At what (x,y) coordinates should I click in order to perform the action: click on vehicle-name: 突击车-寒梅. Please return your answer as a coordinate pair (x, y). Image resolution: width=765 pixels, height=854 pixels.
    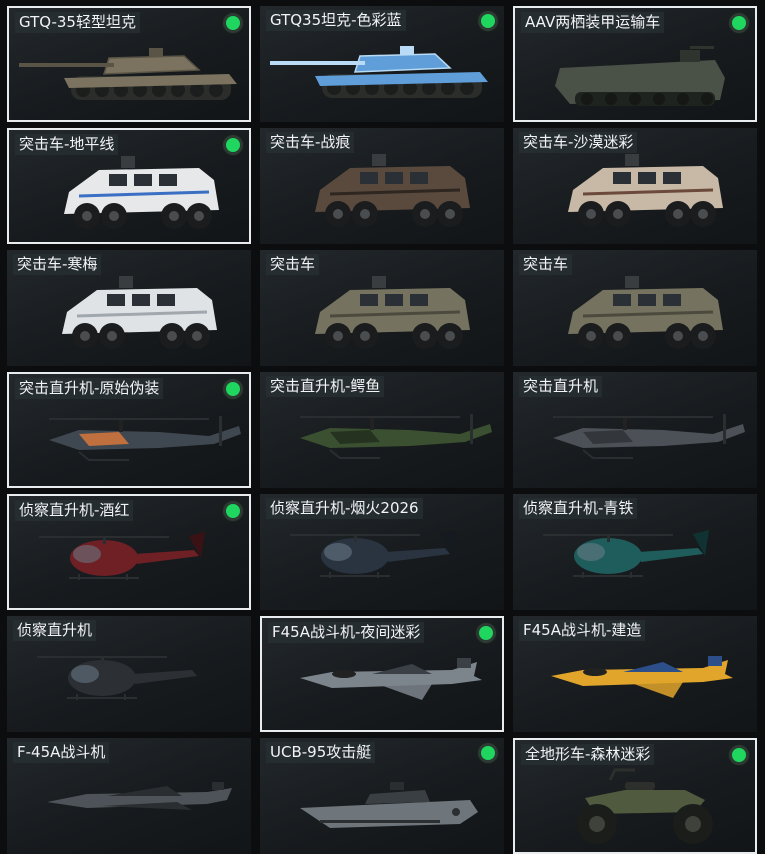
    Looking at the image, I should click on (57, 264).